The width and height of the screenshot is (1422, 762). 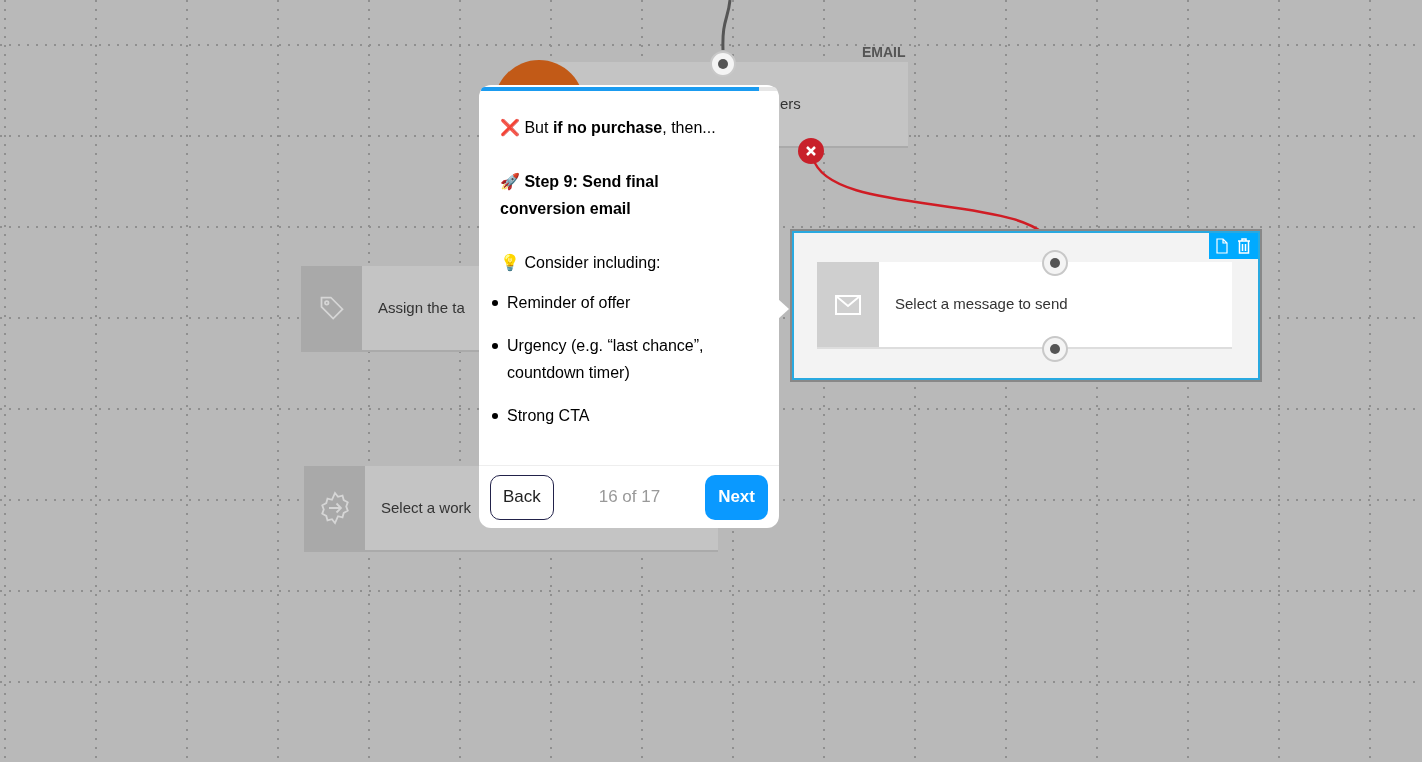 What do you see at coordinates (580, 195) in the screenshot?
I see `tour-step-title: 🚀 Step 9: Send final conversion email` at bounding box center [580, 195].